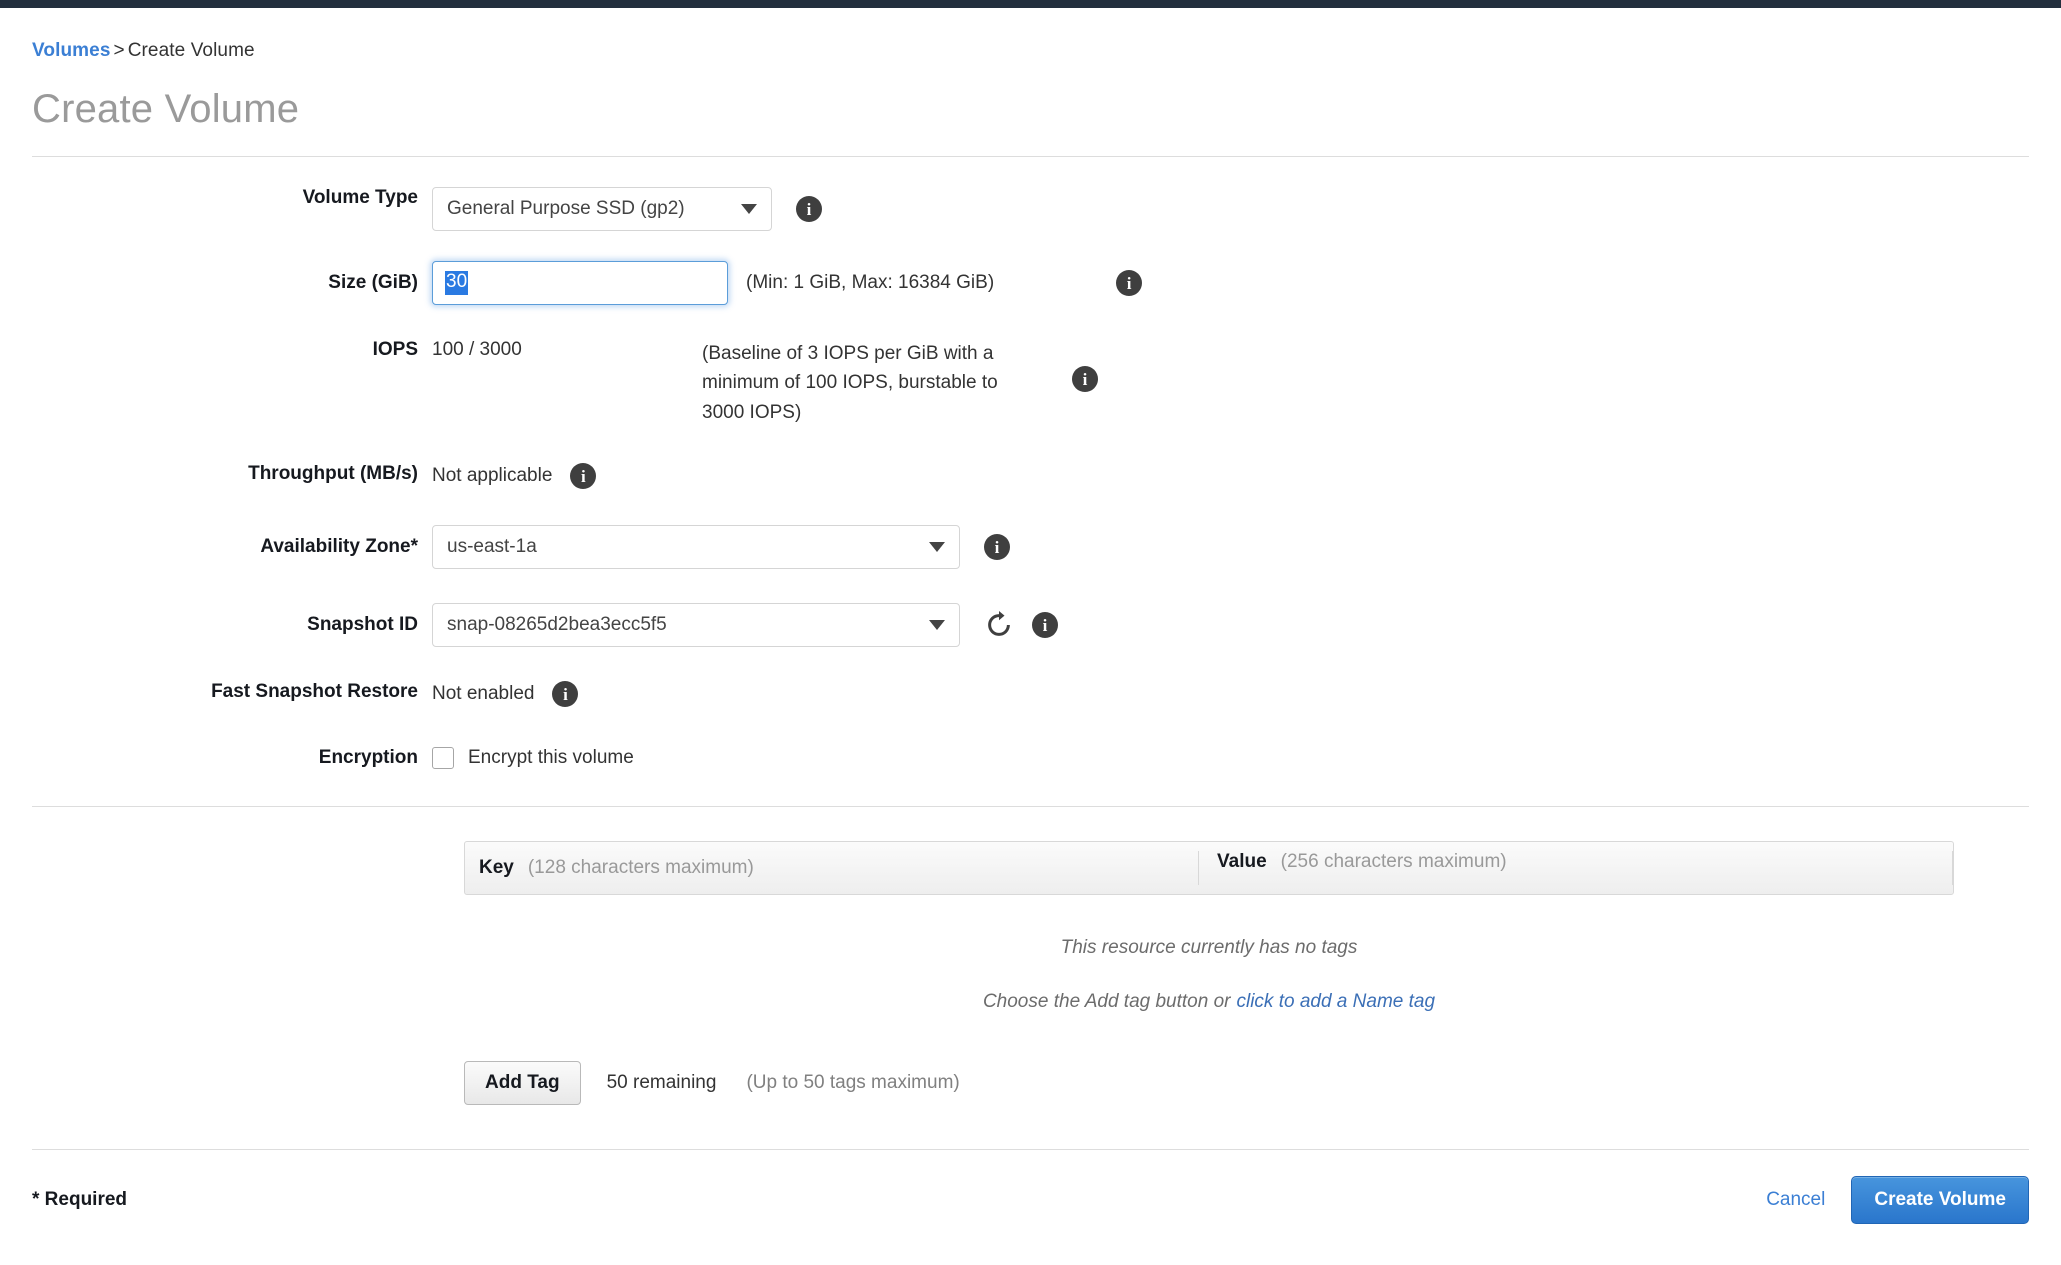 The height and width of the screenshot is (1265, 2061). I want to click on page-title: Create Volume, so click(166, 109).